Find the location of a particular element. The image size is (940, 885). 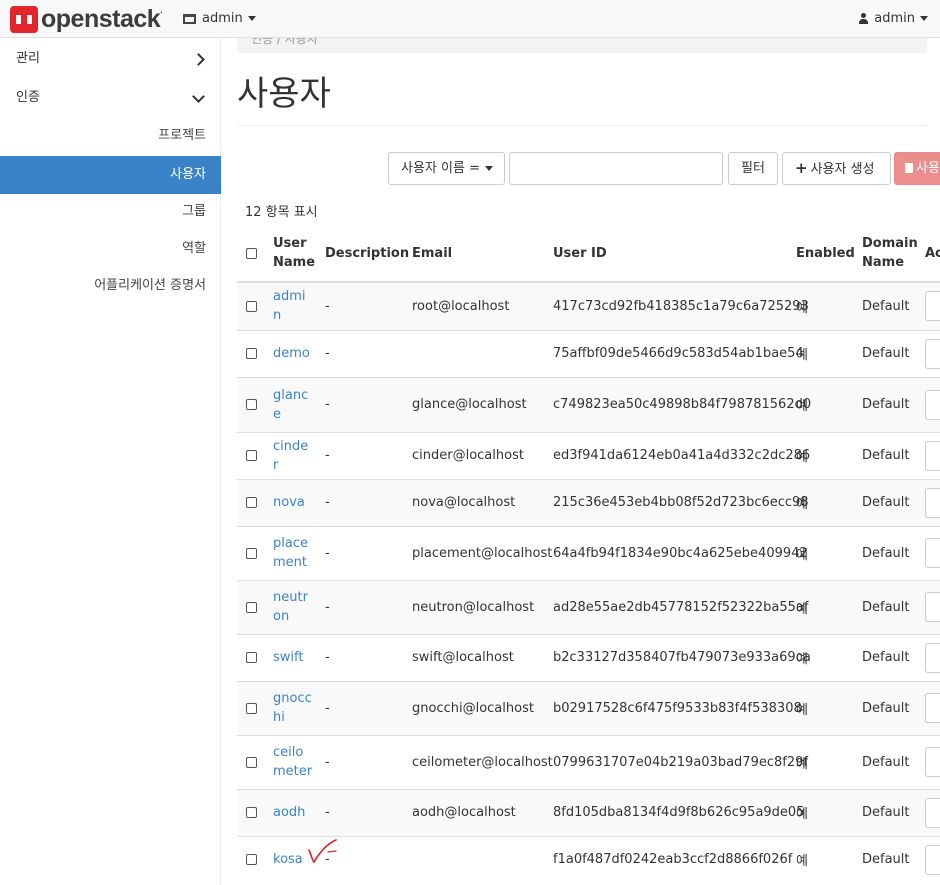

user-id-cell: 64a4fb94f1834e90bc4a625ebe409942 is located at coordinates (680, 552).